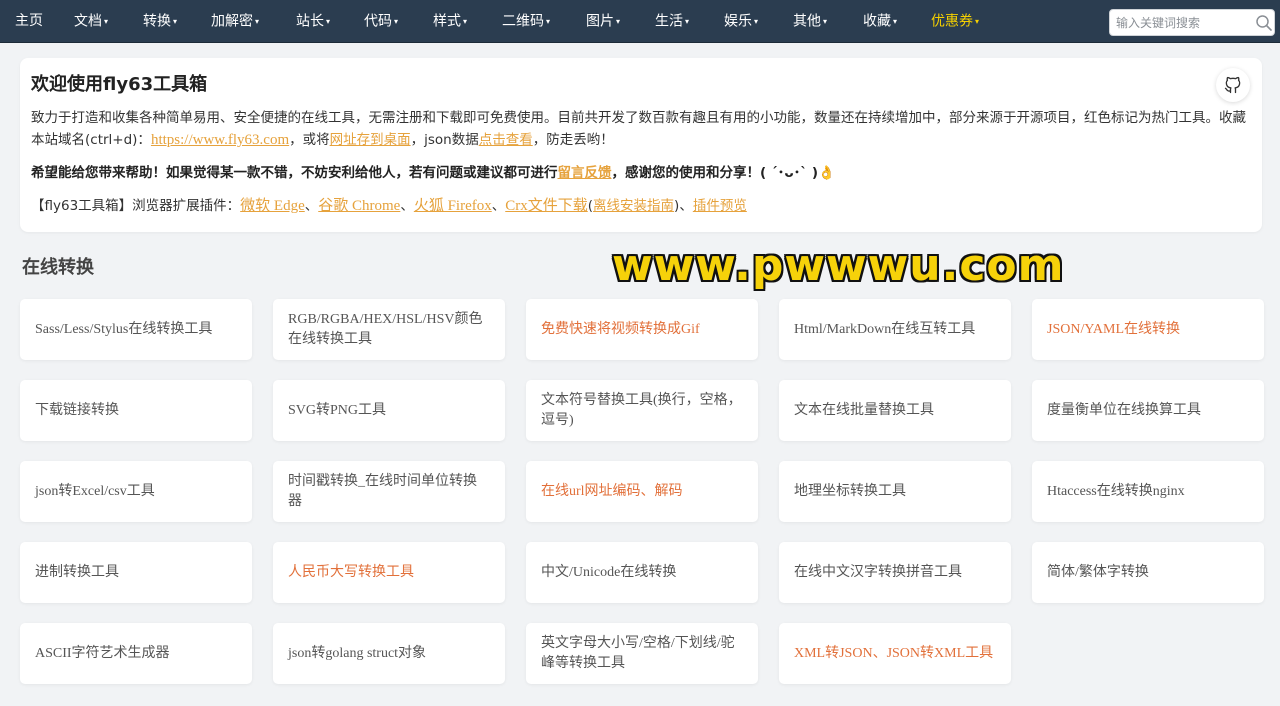 The width and height of the screenshot is (1280, 706). What do you see at coordinates (633, 206) in the screenshot?
I see `offline-install-guide-link: 离线安装指南` at bounding box center [633, 206].